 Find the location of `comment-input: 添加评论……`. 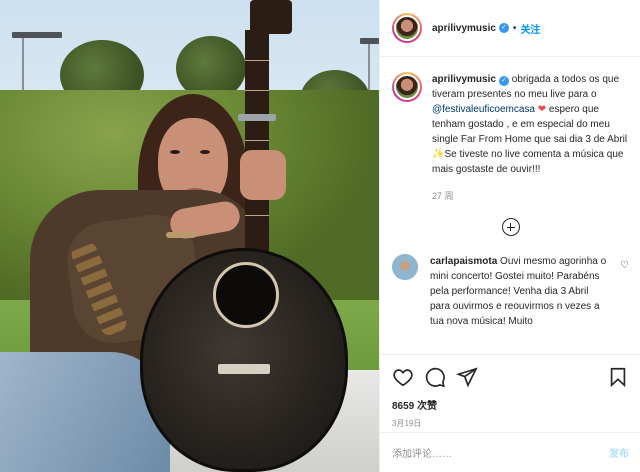

comment-input: 添加评论…… is located at coordinates (500, 452).